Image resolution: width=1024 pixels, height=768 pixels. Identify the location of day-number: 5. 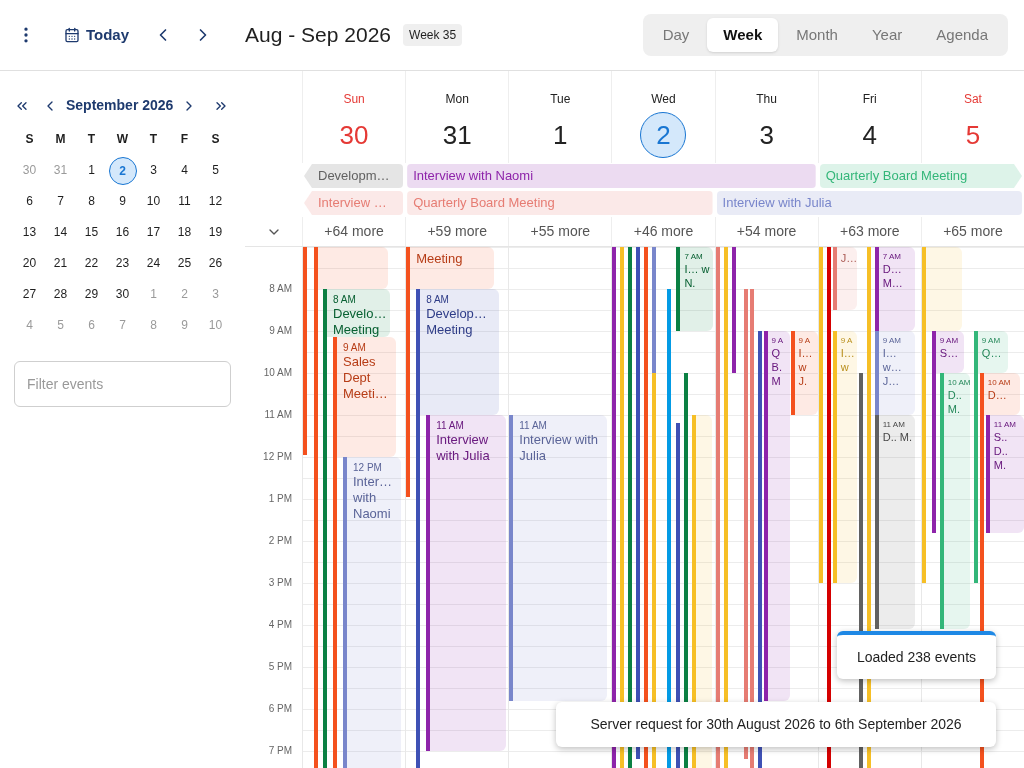
(972, 135).